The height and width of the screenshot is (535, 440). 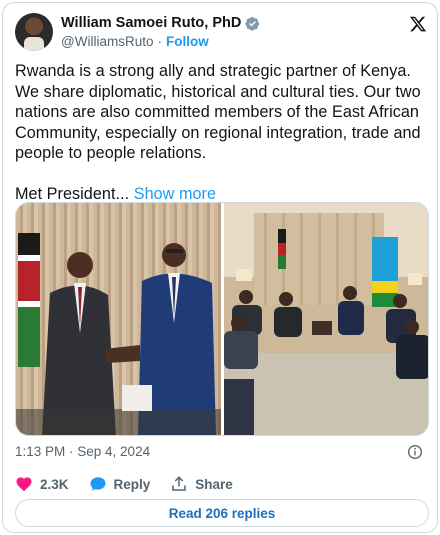 I want to click on info-icon, so click(x=415, y=452).